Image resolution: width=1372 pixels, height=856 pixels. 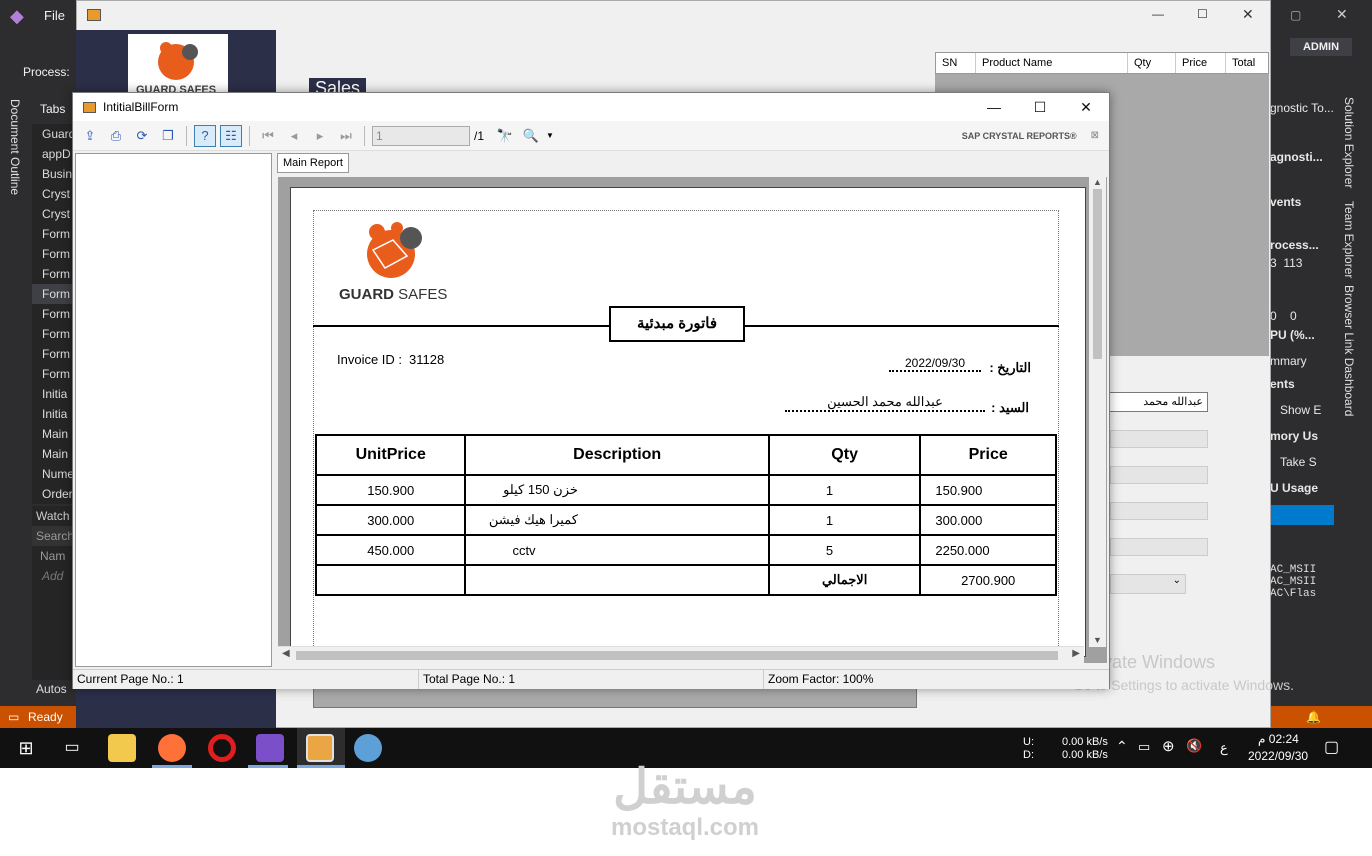 What do you see at coordinates (531, 136) in the screenshot?
I see `zoom-icon: 🔍` at bounding box center [531, 136].